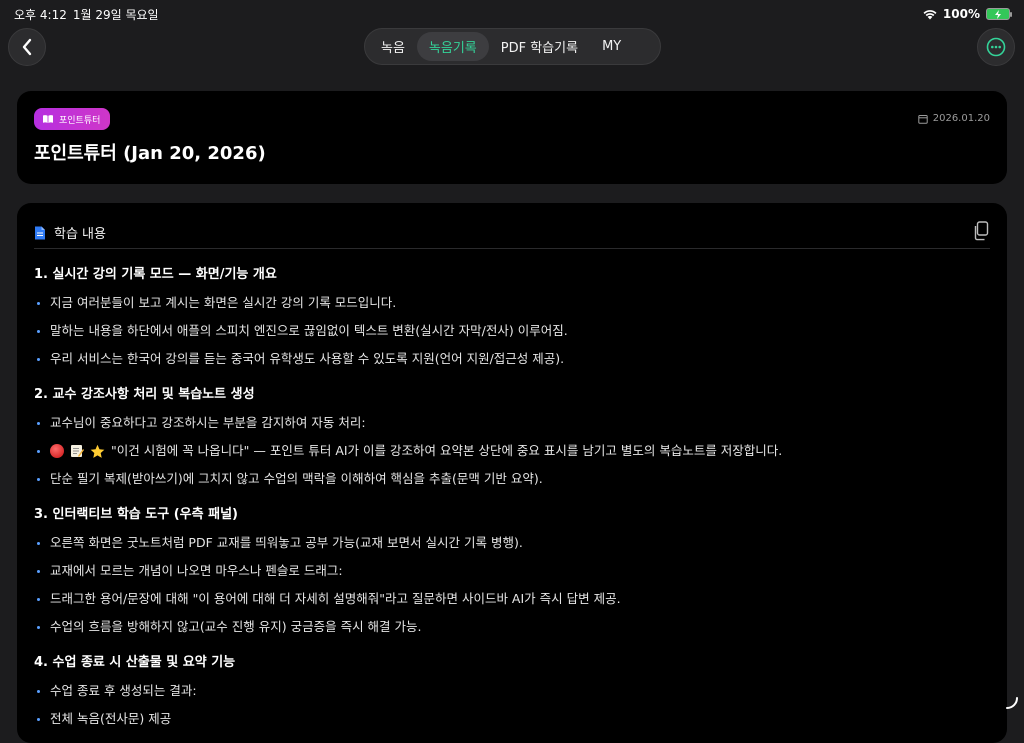 The width and height of the screenshot is (1024, 743). Describe the element at coordinates (48, 119) in the screenshot. I see `book-icon` at that location.